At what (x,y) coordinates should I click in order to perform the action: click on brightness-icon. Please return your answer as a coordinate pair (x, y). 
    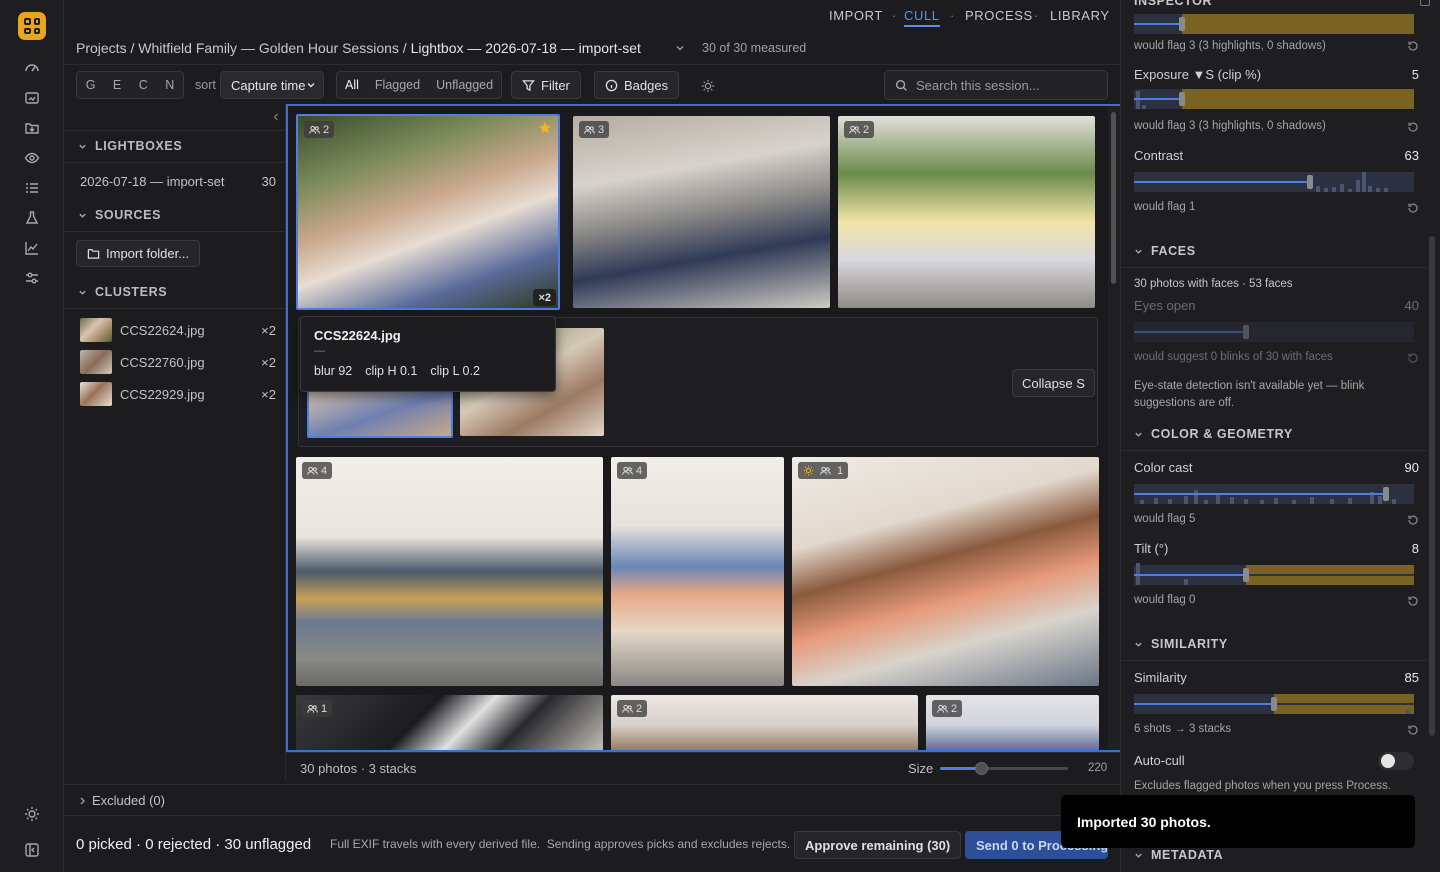
    Looking at the image, I should click on (708, 86).